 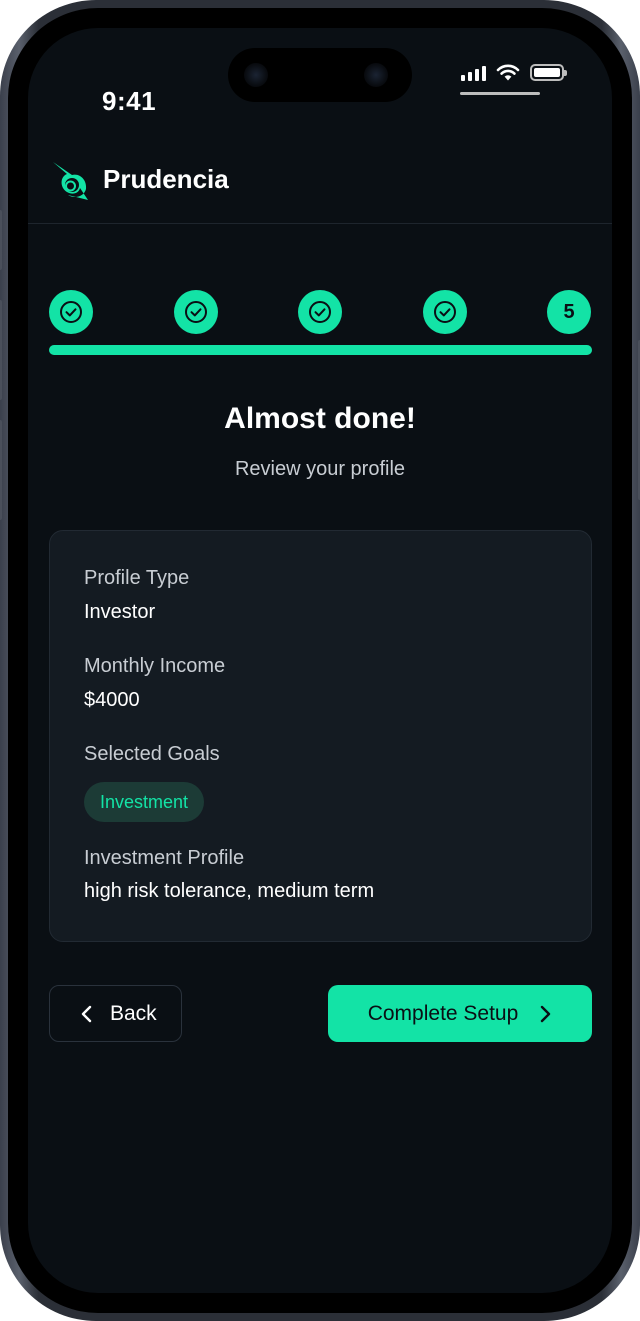 What do you see at coordinates (1, 350) in the screenshot?
I see `volume-up-button` at bounding box center [1, 350].